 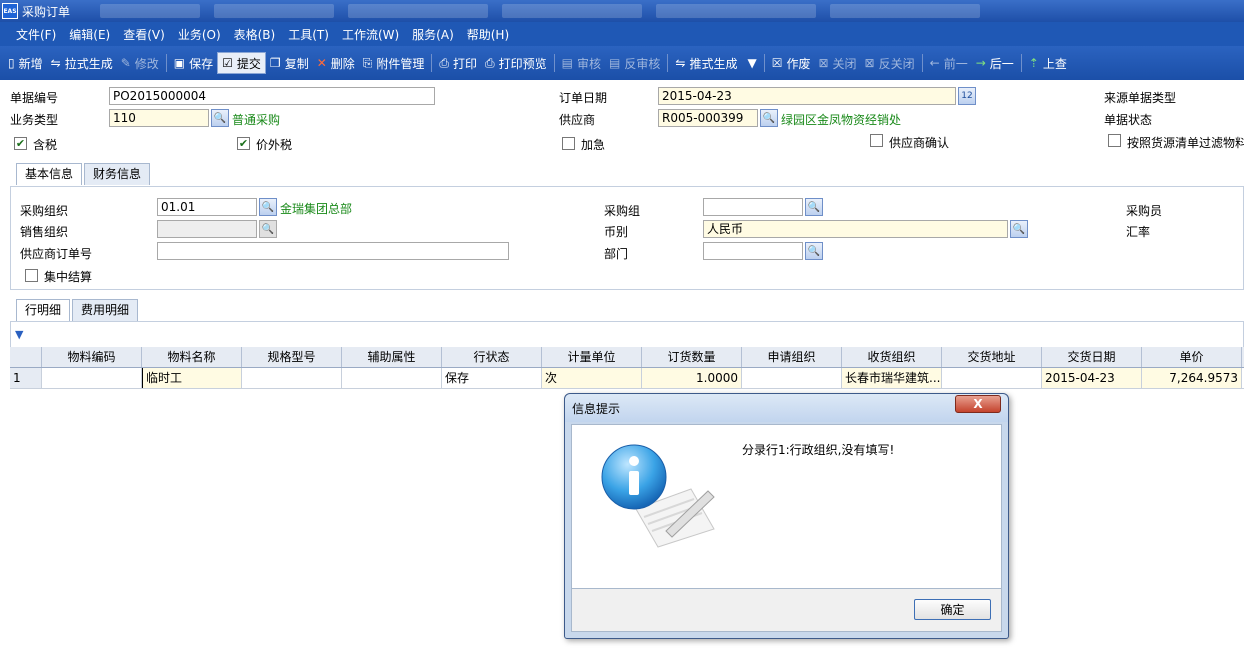 I want to click on print-preview-button: ⎙ 打印预览, so click(x=516, y=63).